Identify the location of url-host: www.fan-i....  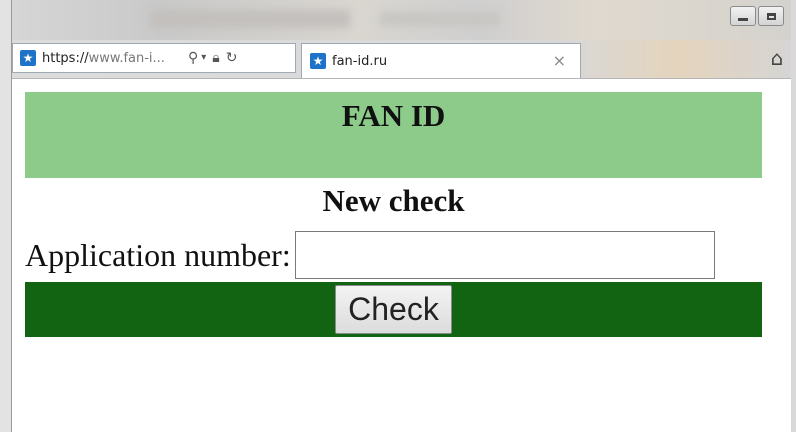
(126, 58).